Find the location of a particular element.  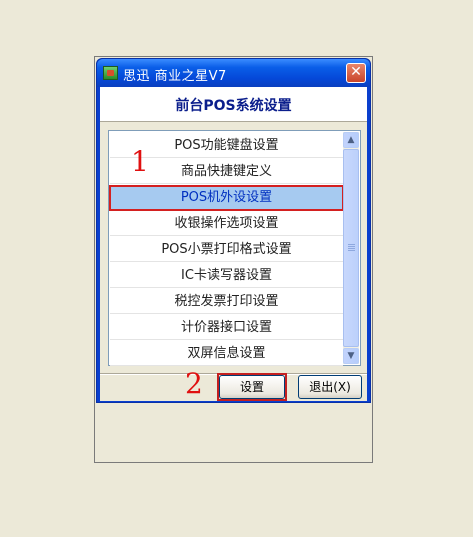

app-icon is located at coordinates (110, 73).